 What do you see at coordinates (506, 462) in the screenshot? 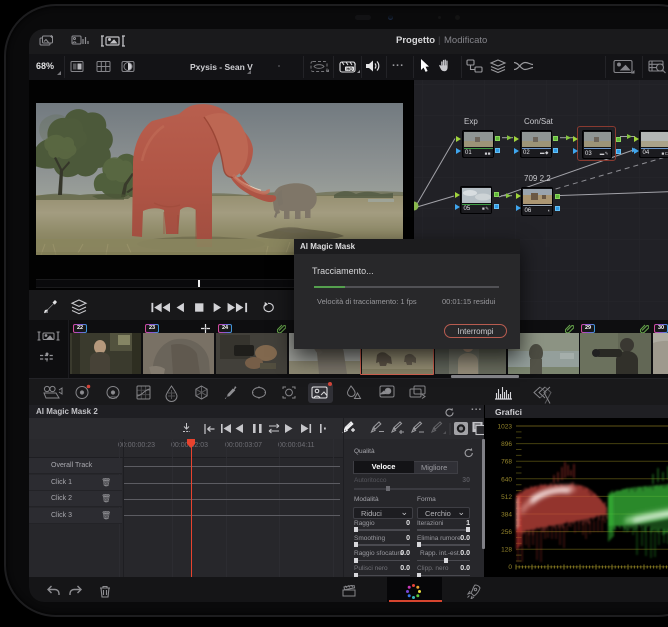
I see `svg-text: 768` at bounding box center [506, 462].